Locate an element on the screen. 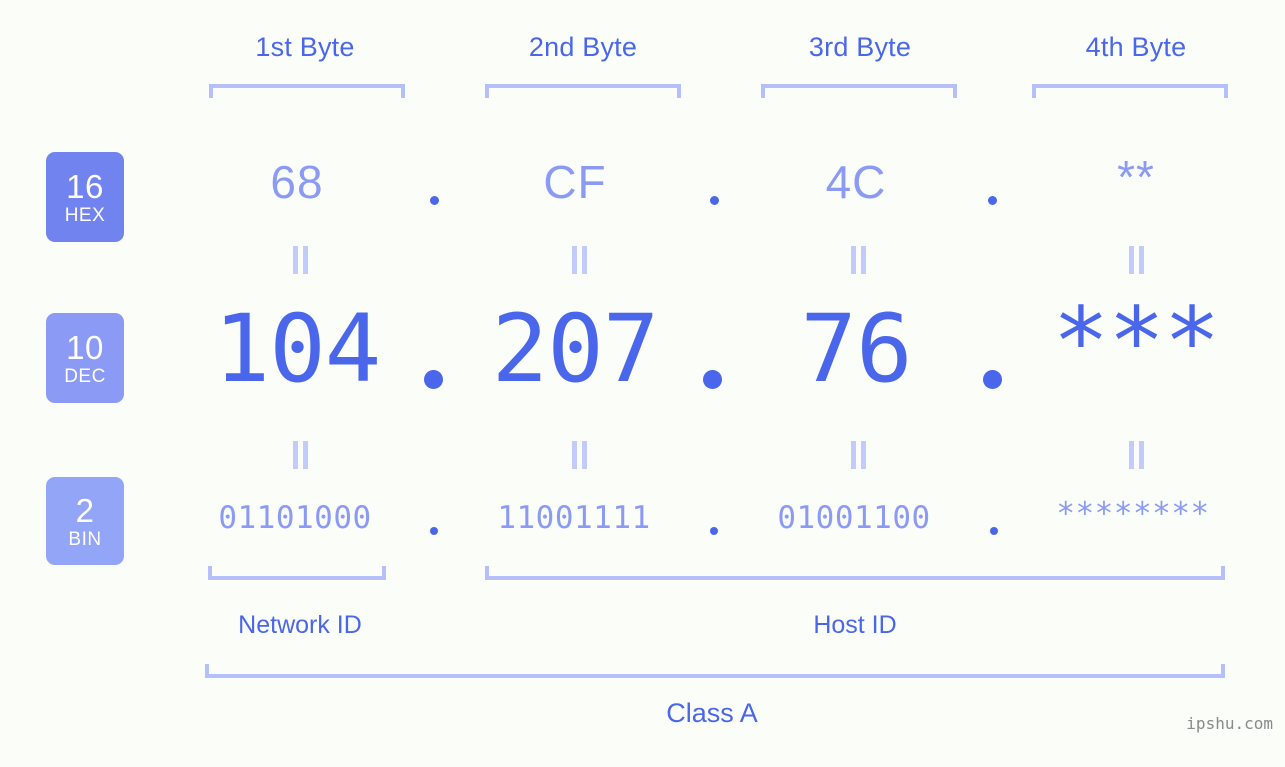  base-badge-dec: 10 DEC is located at coordinates (85, 358).